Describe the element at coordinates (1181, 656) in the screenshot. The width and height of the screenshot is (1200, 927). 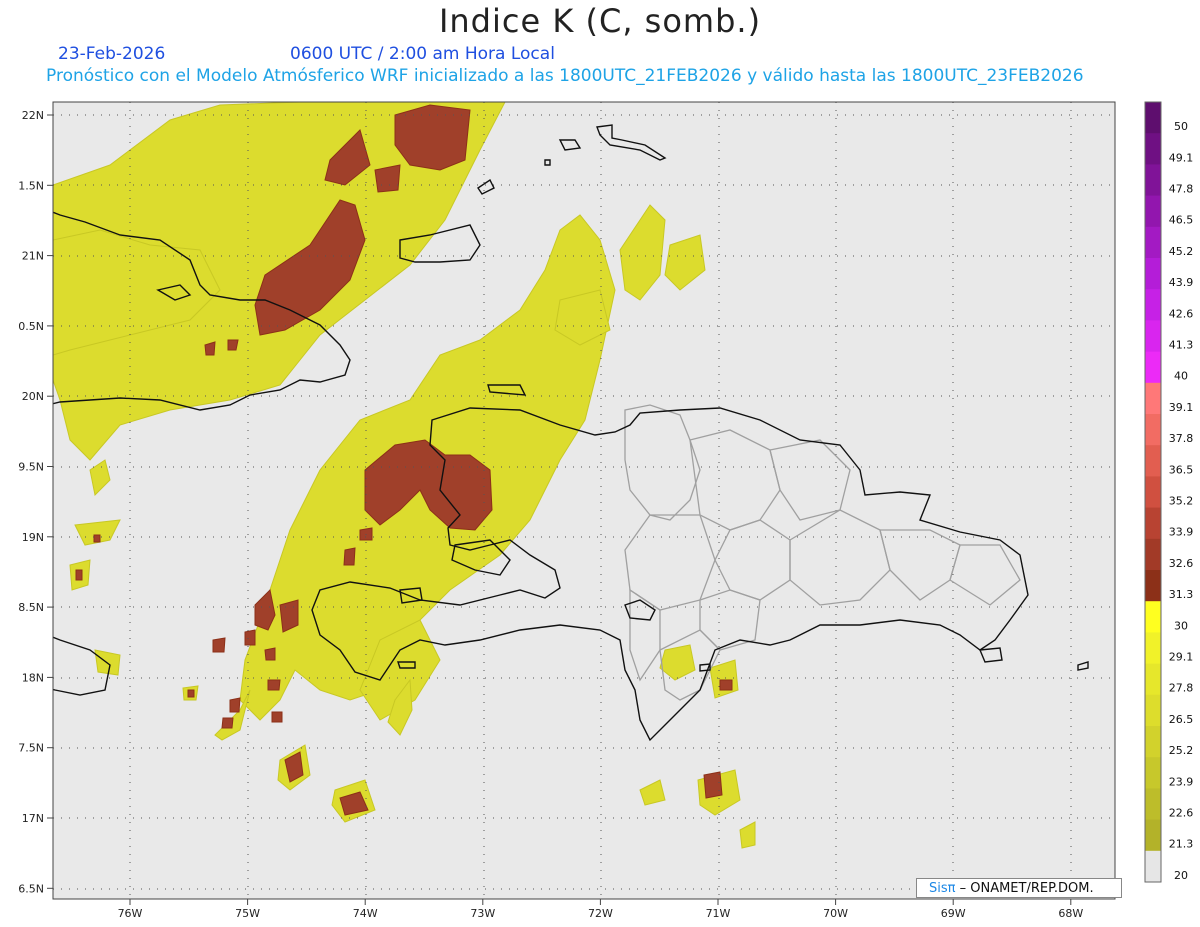
I see `colorbar-label: 29.1` at that location.